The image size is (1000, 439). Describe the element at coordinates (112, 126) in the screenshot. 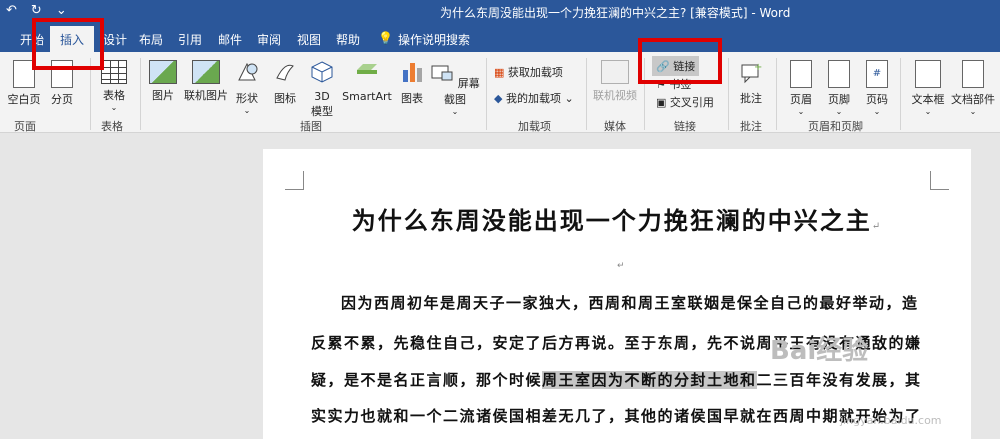

I see `group-label-tables: 表格` at that location.